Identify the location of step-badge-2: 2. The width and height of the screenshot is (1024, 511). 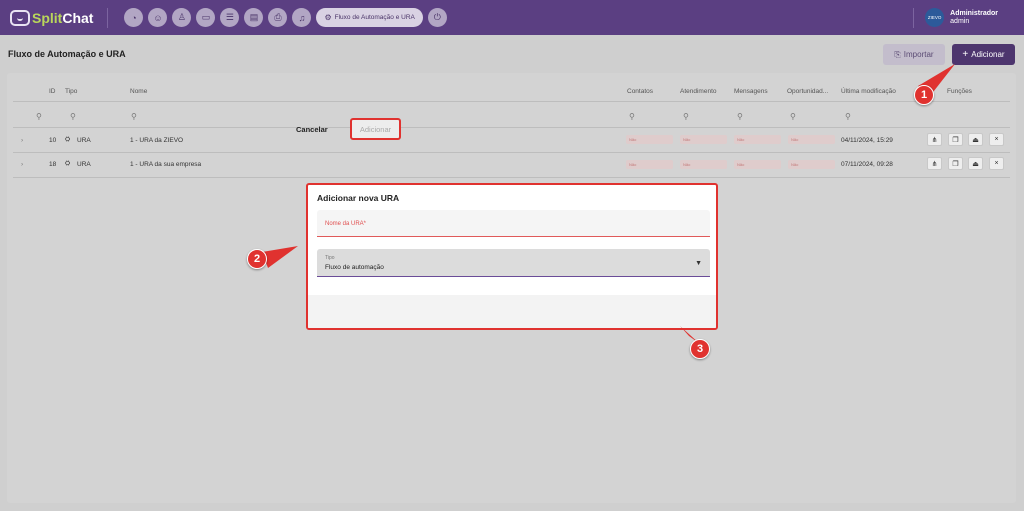
(257, 259).